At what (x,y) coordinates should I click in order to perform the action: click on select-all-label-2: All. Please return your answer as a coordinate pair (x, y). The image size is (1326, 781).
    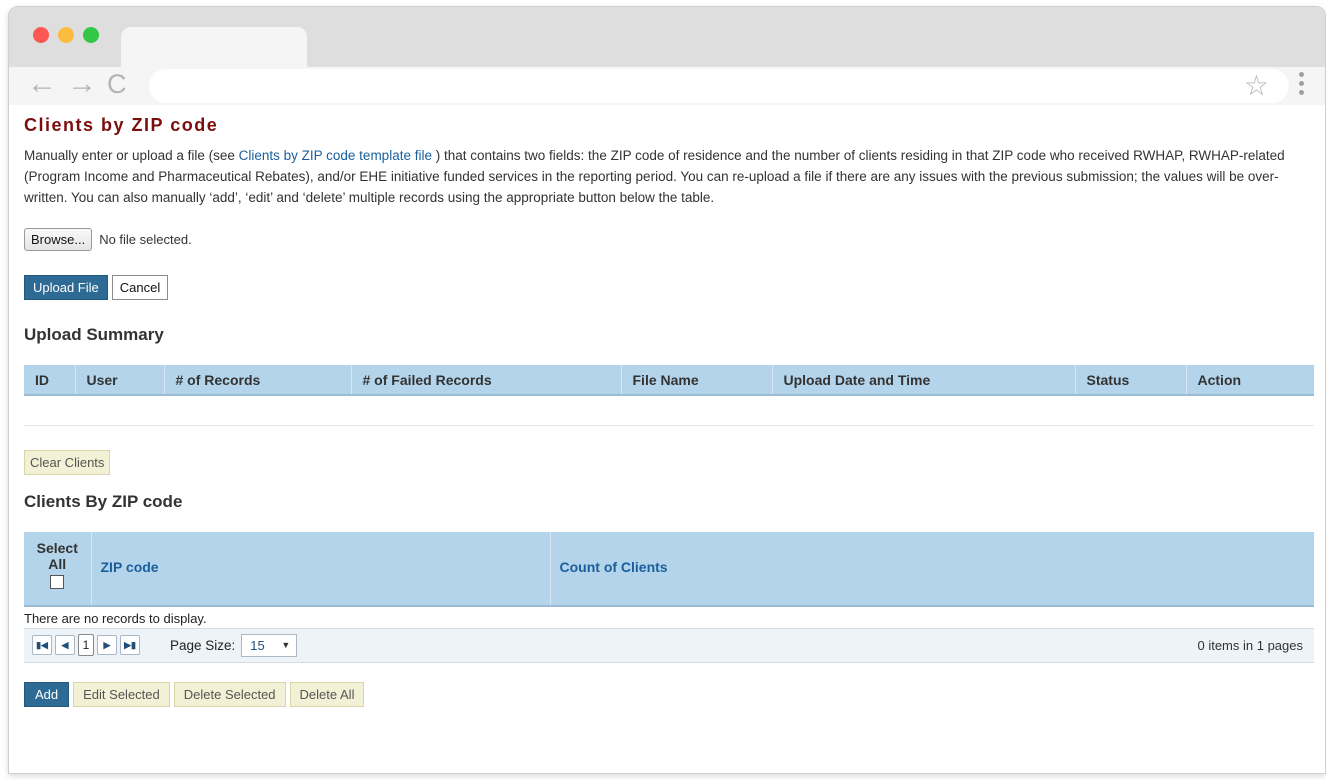
    Looking at the image, I should click on (57, 563).